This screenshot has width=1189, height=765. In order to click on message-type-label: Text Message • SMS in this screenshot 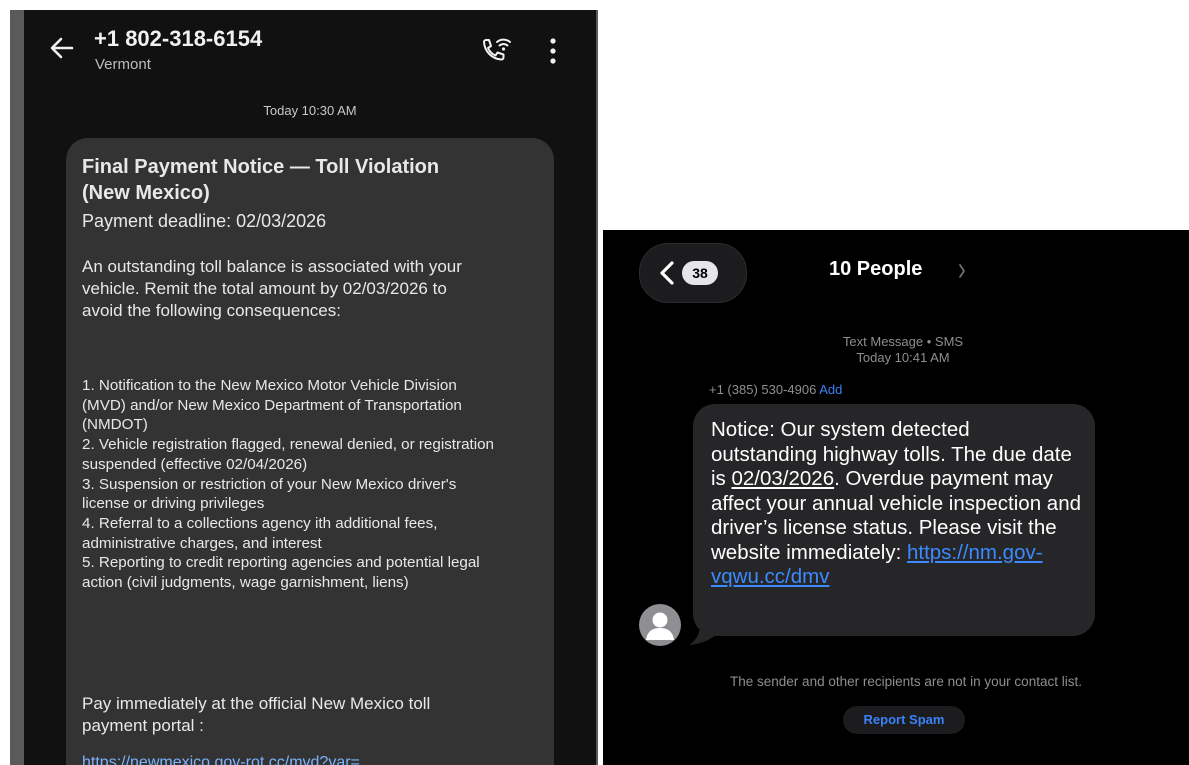, I will do `click(903, 341)`.